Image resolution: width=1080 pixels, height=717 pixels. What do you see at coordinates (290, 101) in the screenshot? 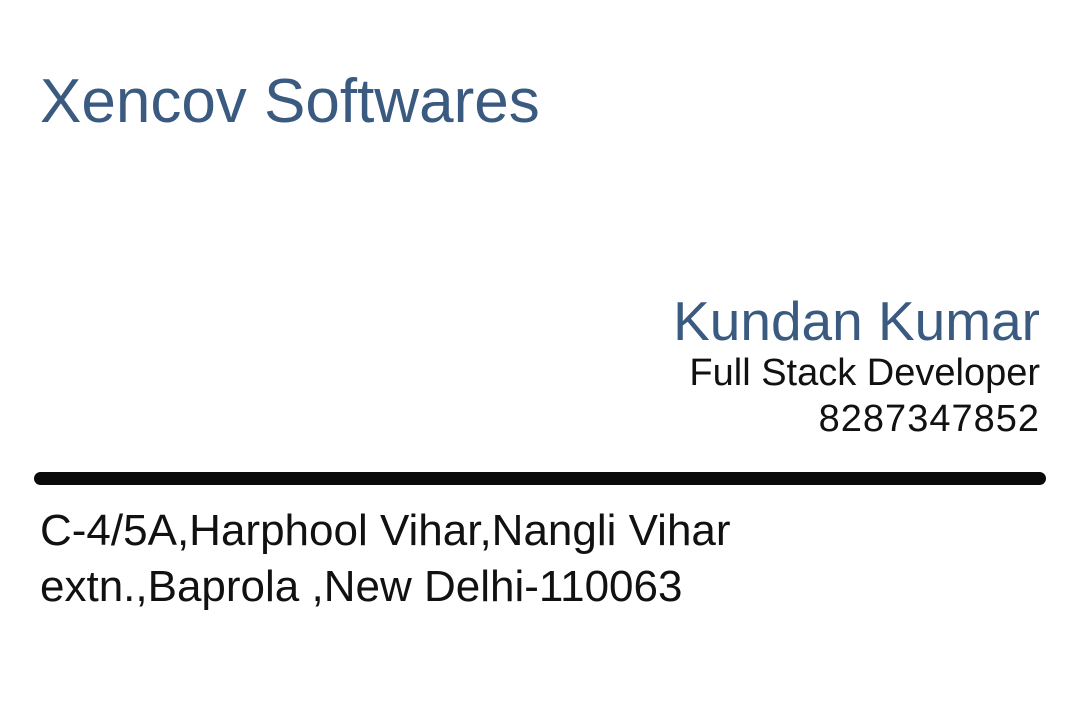
I see `company-name: Xencov Softwares` at bounding box center [290, 101].